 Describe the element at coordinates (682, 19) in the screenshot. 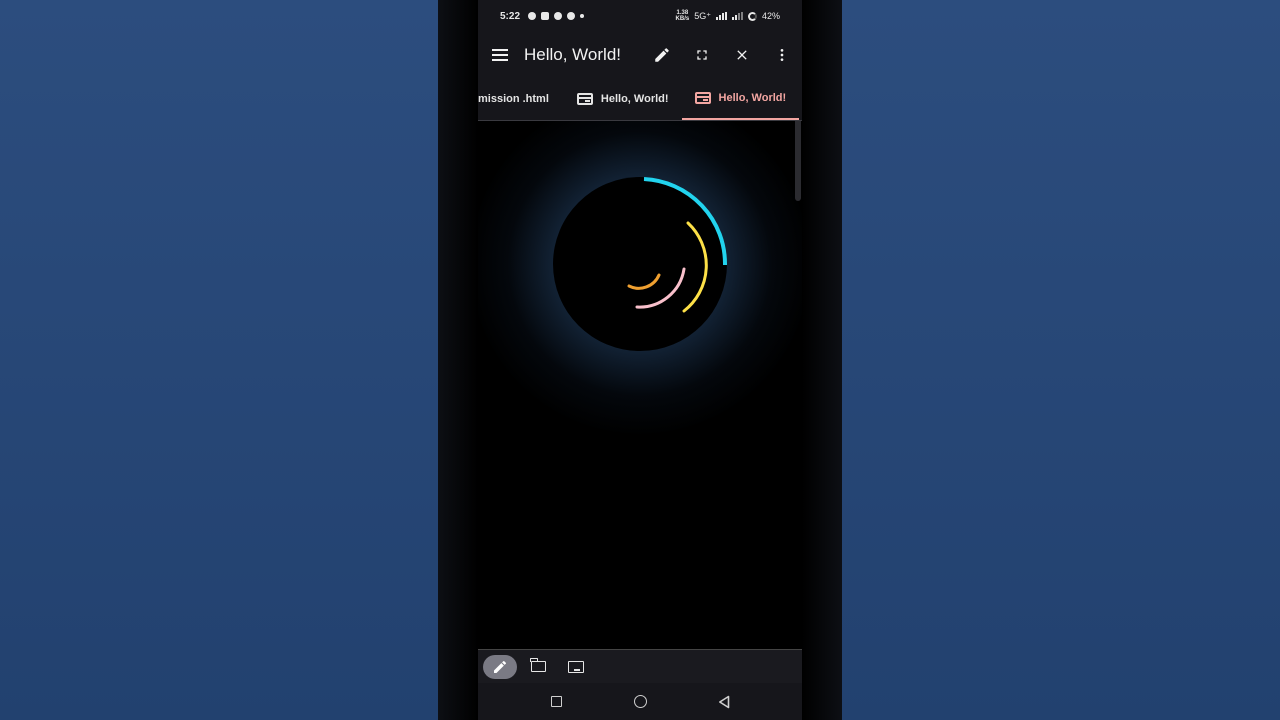

I see `network-speed-unit: KB/s` at that location.